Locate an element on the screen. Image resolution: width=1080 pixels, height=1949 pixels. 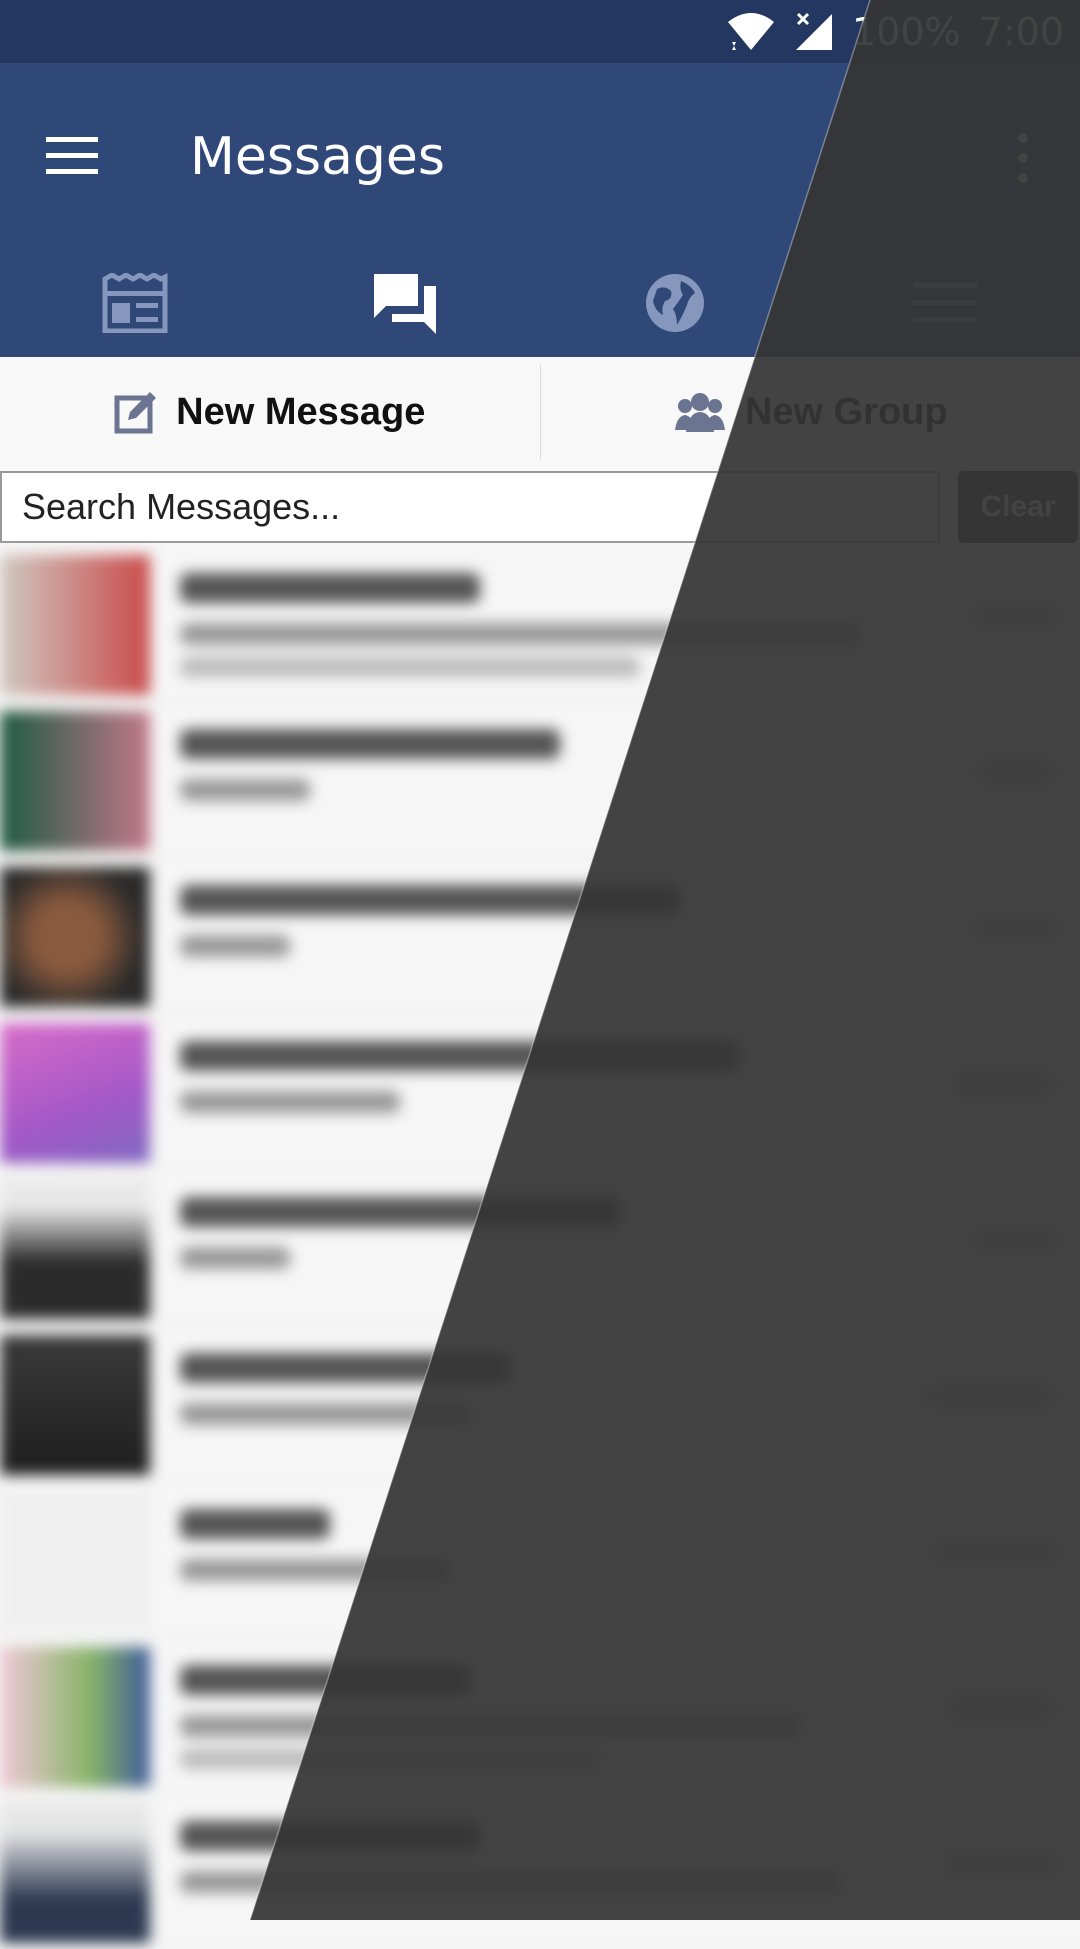
menu-lines-icon is located at coordinates (945, 303).